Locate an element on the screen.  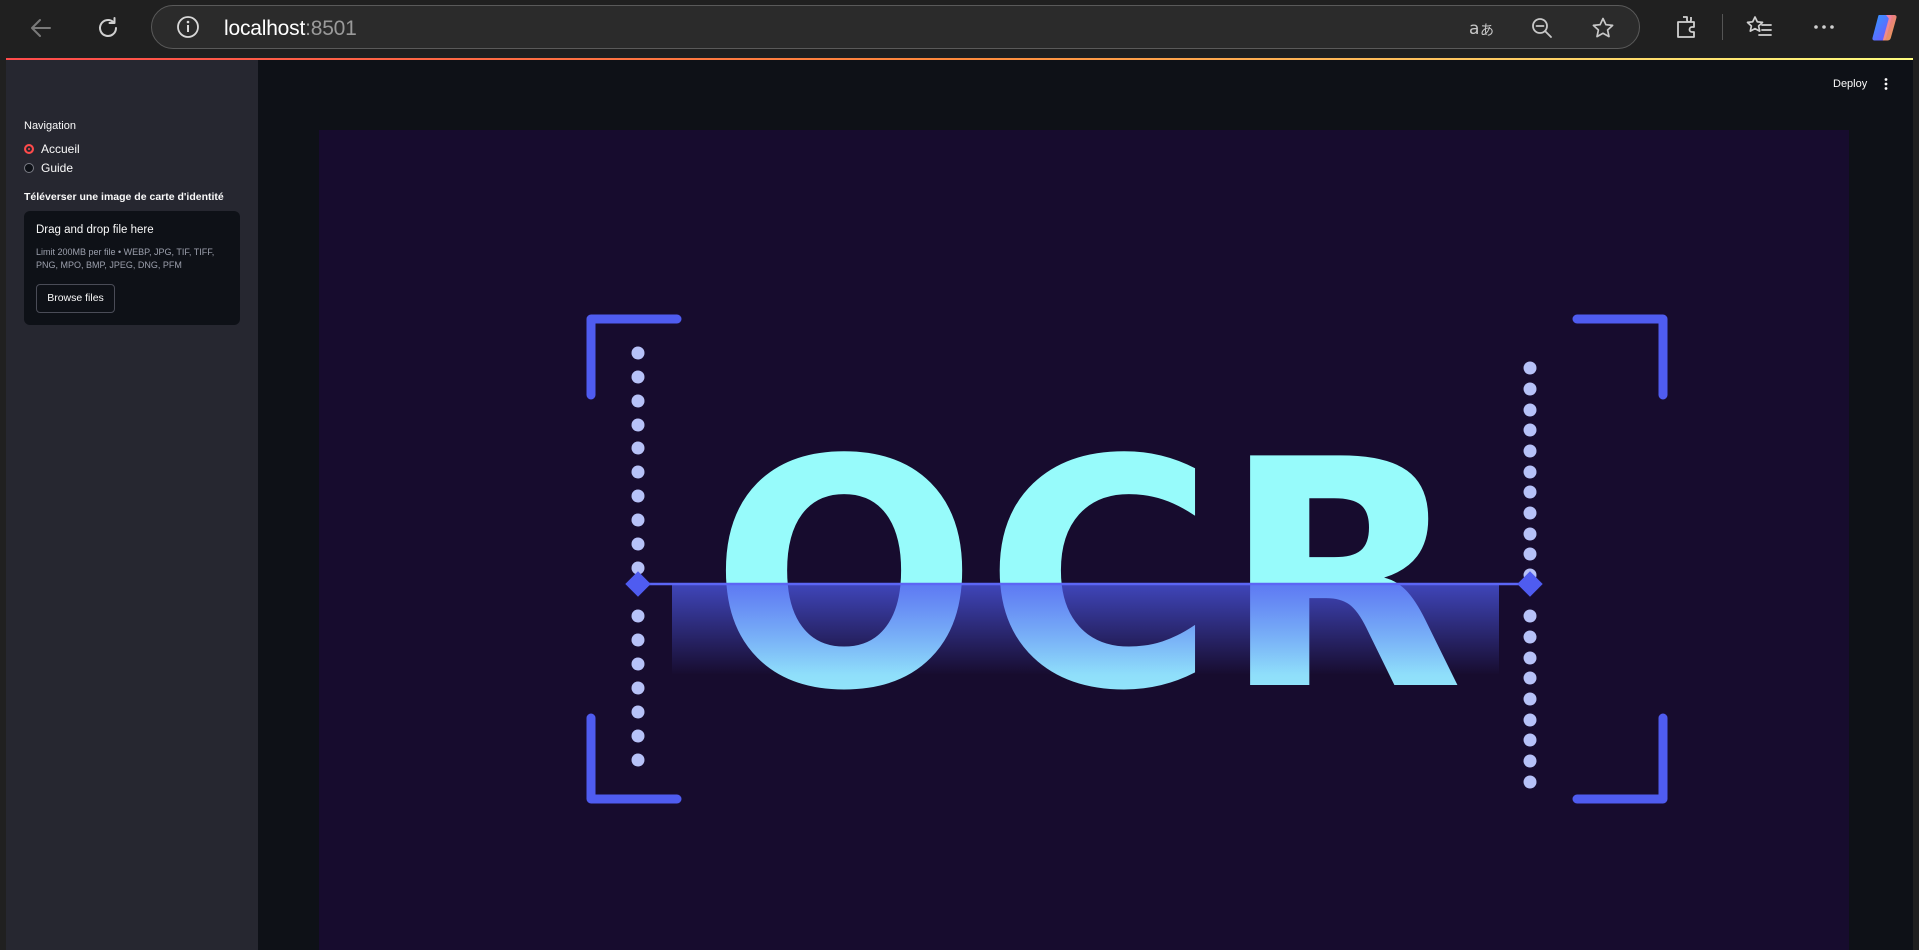
scan-band is located at coordinates (1085, 630).